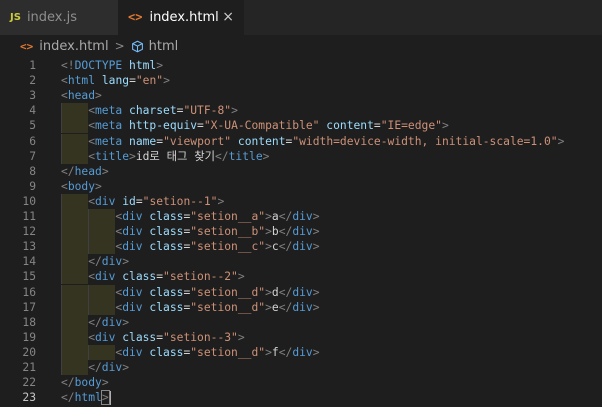 Image resolution: width=602 pixels, height=407 pixels. Describe the element at coordinates (217, 246) in the screenshot. I see `code-content: <div class="setion__c">c</div>` at that location.